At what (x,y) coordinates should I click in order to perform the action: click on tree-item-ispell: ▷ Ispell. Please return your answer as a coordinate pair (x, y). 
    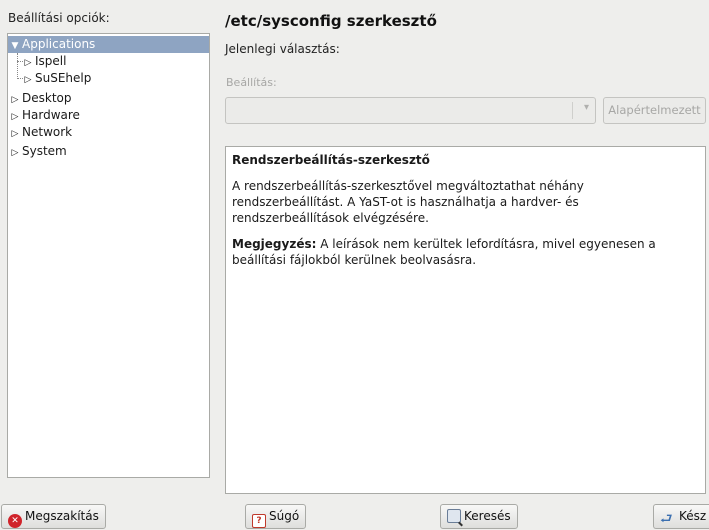
    Looking at the image, I should click on (44, 61).